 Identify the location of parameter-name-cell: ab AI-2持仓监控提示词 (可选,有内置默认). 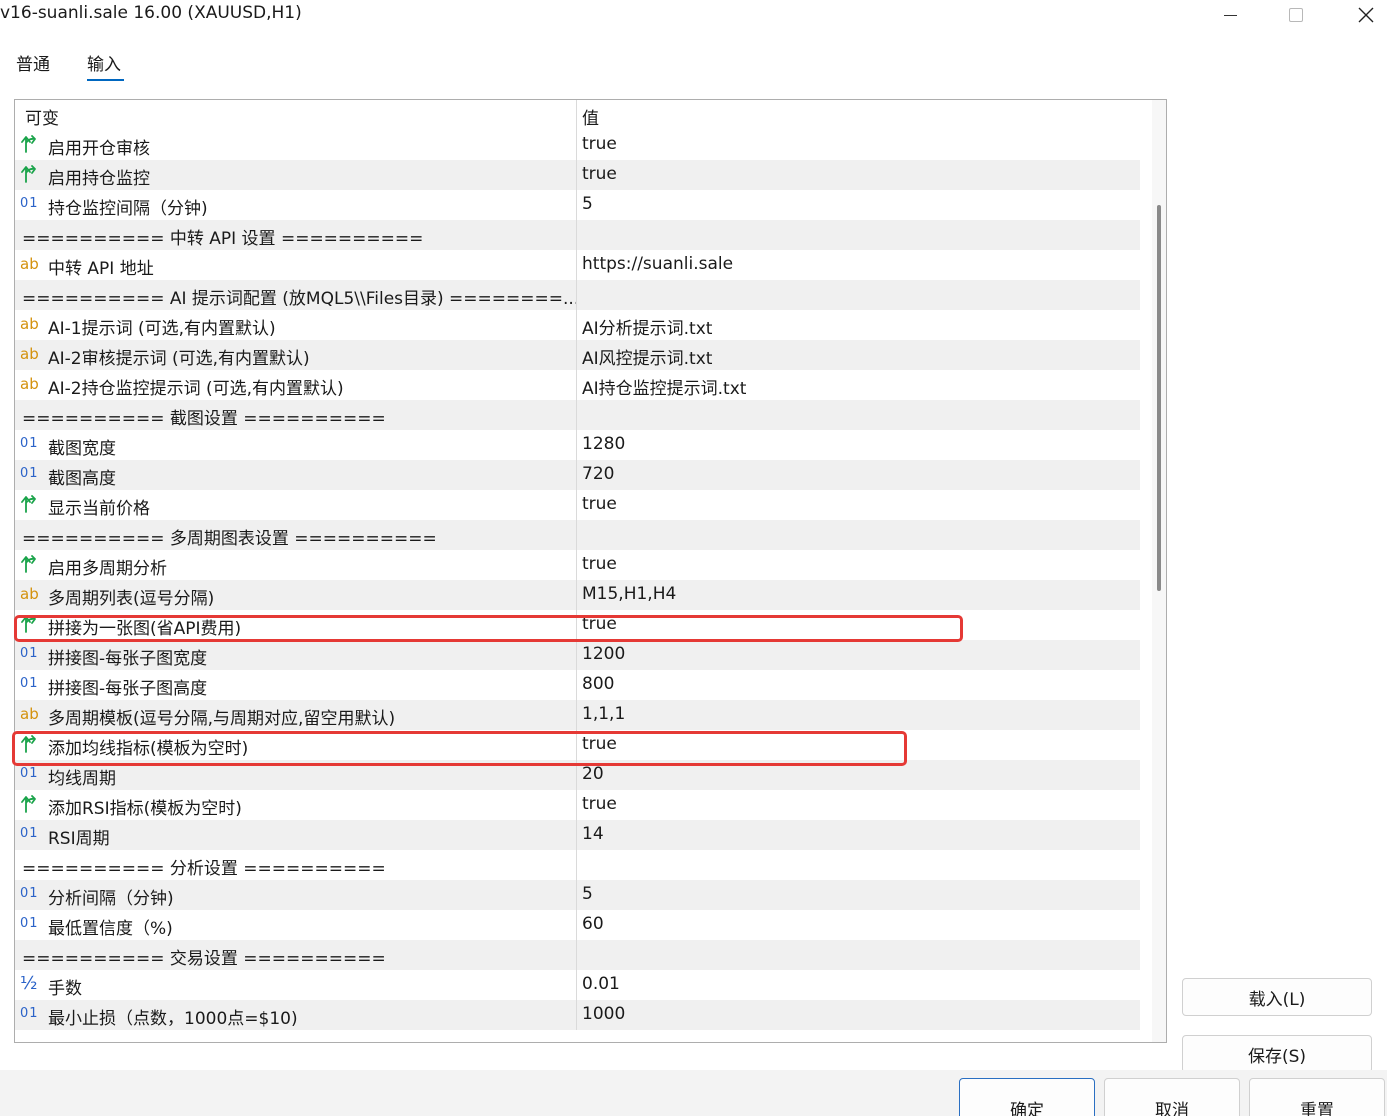
(296, 385).